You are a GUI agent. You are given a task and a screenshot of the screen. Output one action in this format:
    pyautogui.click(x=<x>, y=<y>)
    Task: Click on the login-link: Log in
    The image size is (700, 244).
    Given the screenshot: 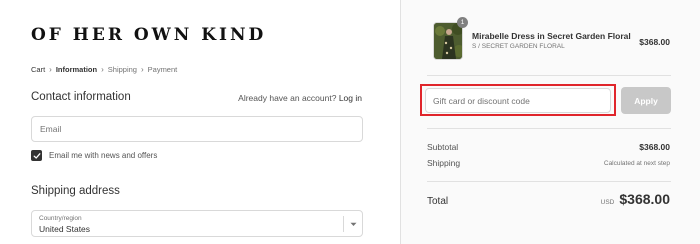 What is the action you would take?
    pyautogui.click(x=350, y=98)
    